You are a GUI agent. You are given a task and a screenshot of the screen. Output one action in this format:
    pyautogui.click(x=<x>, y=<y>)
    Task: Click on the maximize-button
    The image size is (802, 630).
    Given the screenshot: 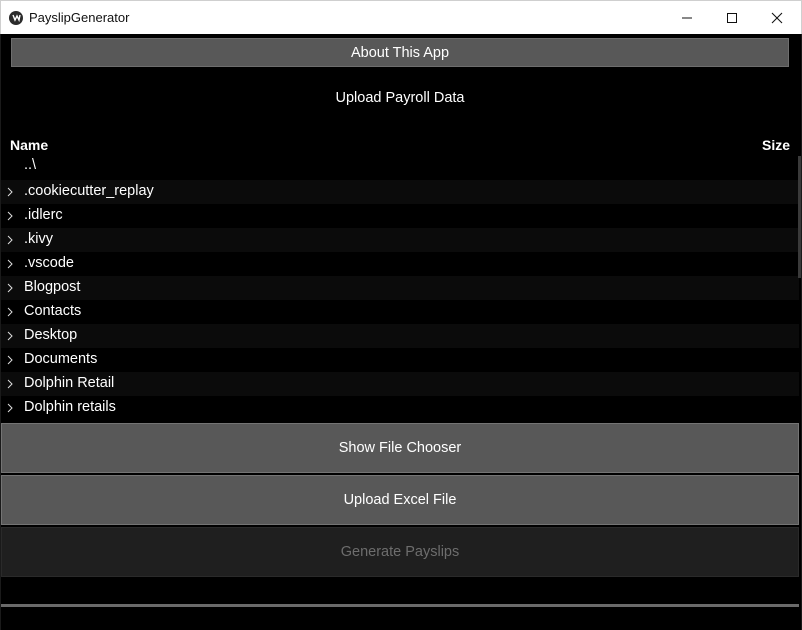 What is the action you would take?
    pyautogui.click(x=732, y=18)
    